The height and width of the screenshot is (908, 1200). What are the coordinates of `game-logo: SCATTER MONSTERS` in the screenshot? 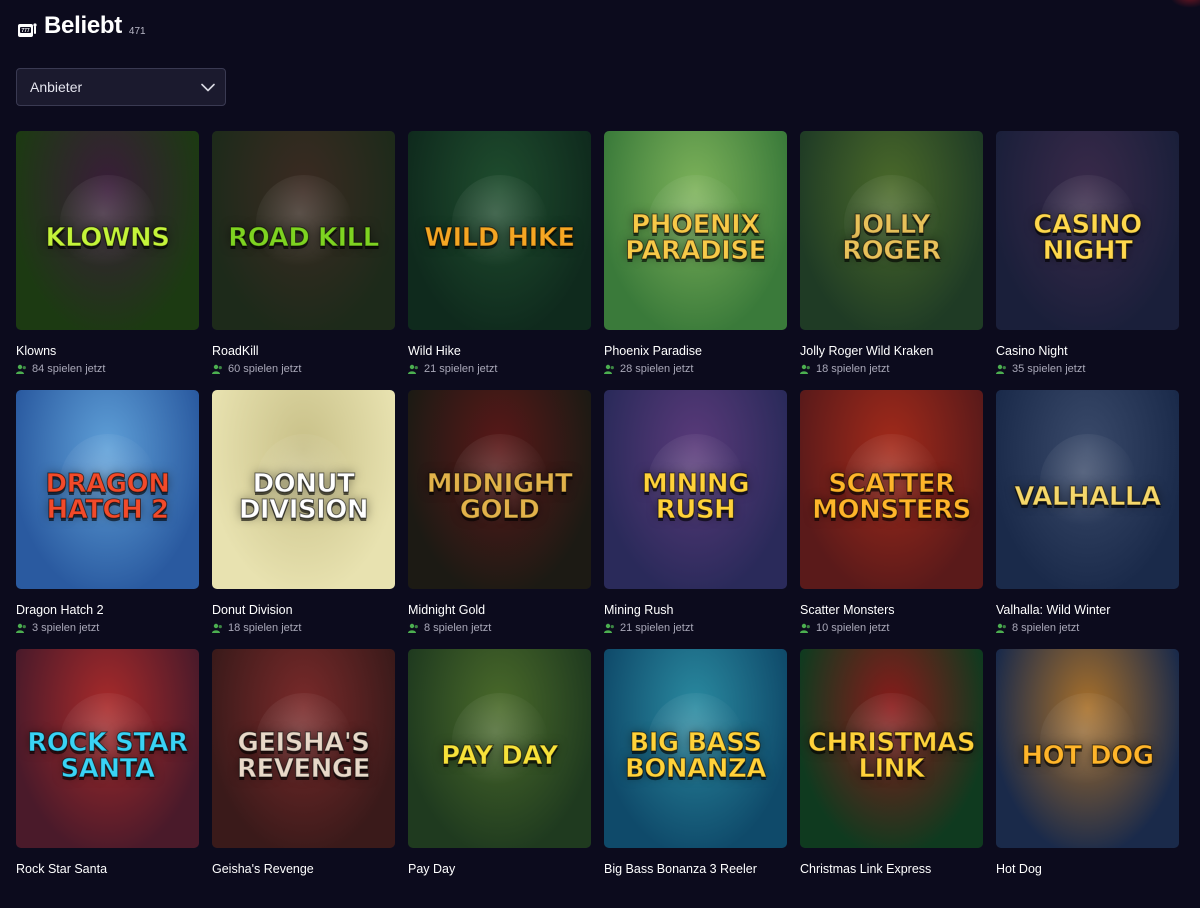 It's located at (892, 497).